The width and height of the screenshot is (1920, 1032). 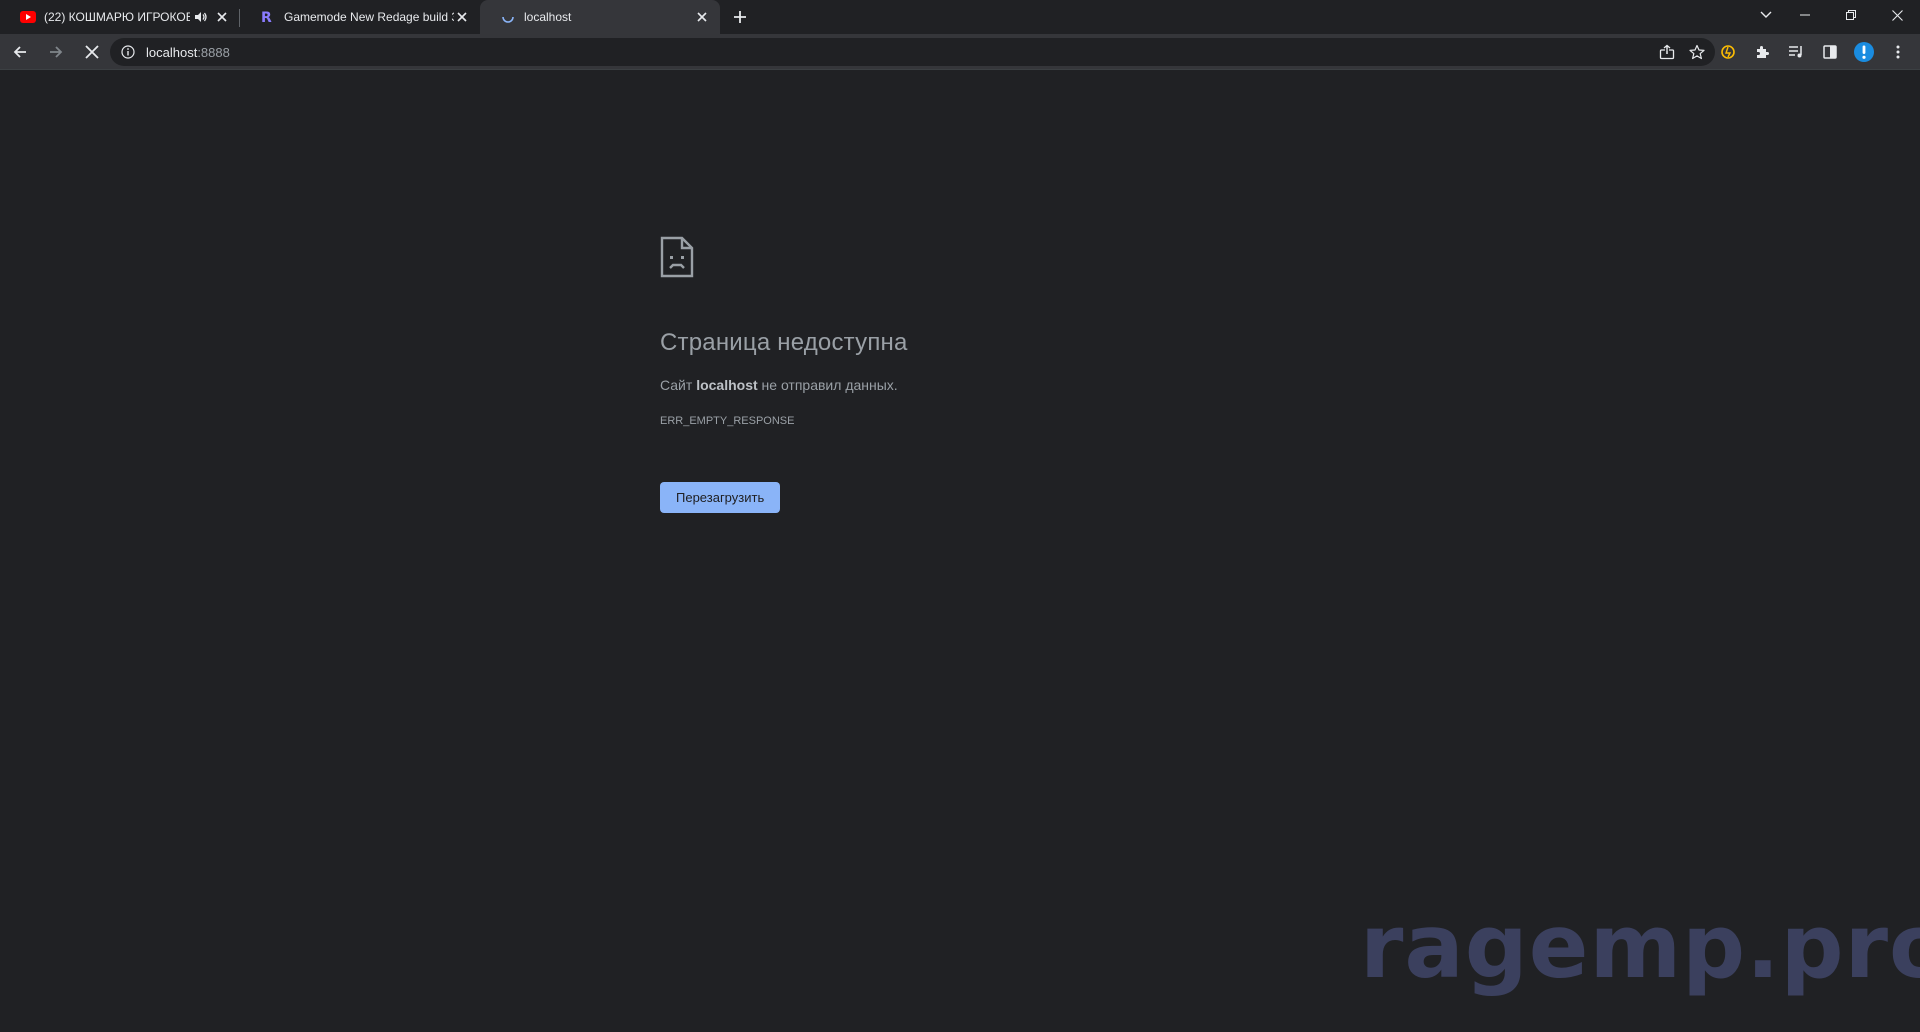 What do you see at coordinates (1682, 52) in the screenshot?
I see `omnibox-actions` at bounding box center [1682, 52].